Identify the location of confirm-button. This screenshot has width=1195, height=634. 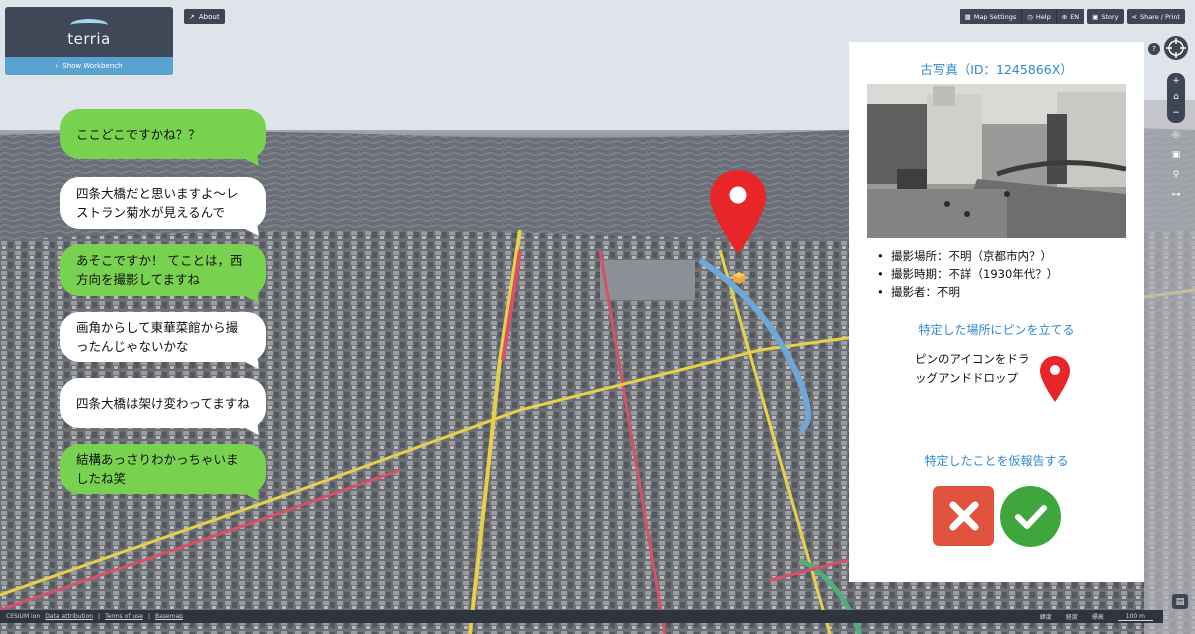
(1030, 516).